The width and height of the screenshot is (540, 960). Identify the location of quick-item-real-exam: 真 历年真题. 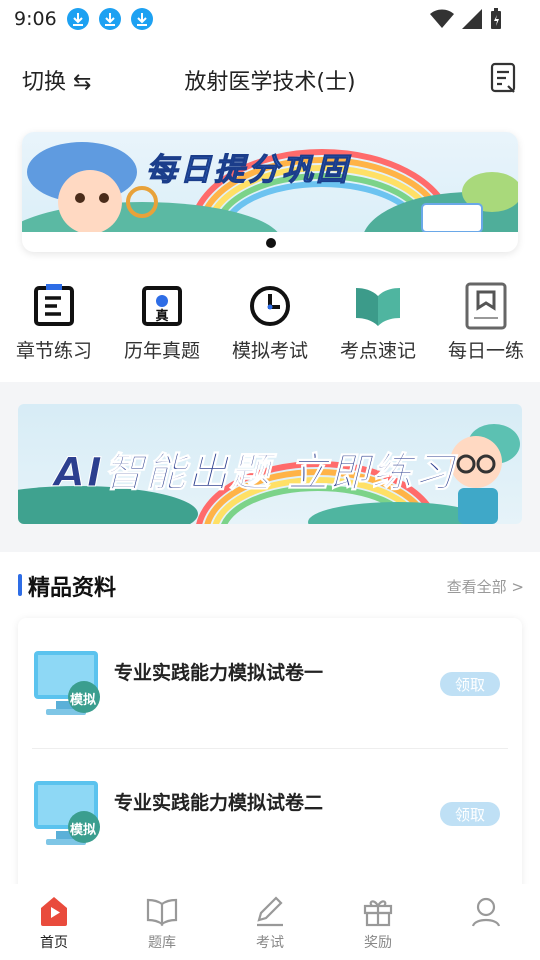
(162, 322).